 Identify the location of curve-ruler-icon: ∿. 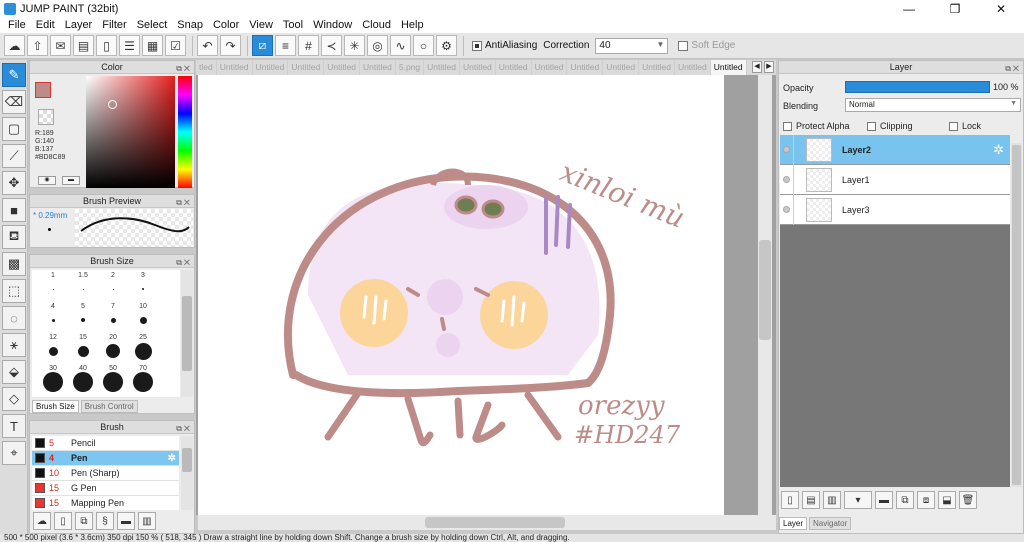
(400, 45).